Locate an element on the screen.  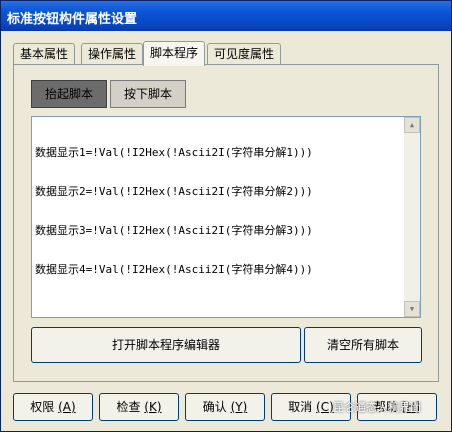
tab-operation: 操作属性 is located at coordinates (112, 53).